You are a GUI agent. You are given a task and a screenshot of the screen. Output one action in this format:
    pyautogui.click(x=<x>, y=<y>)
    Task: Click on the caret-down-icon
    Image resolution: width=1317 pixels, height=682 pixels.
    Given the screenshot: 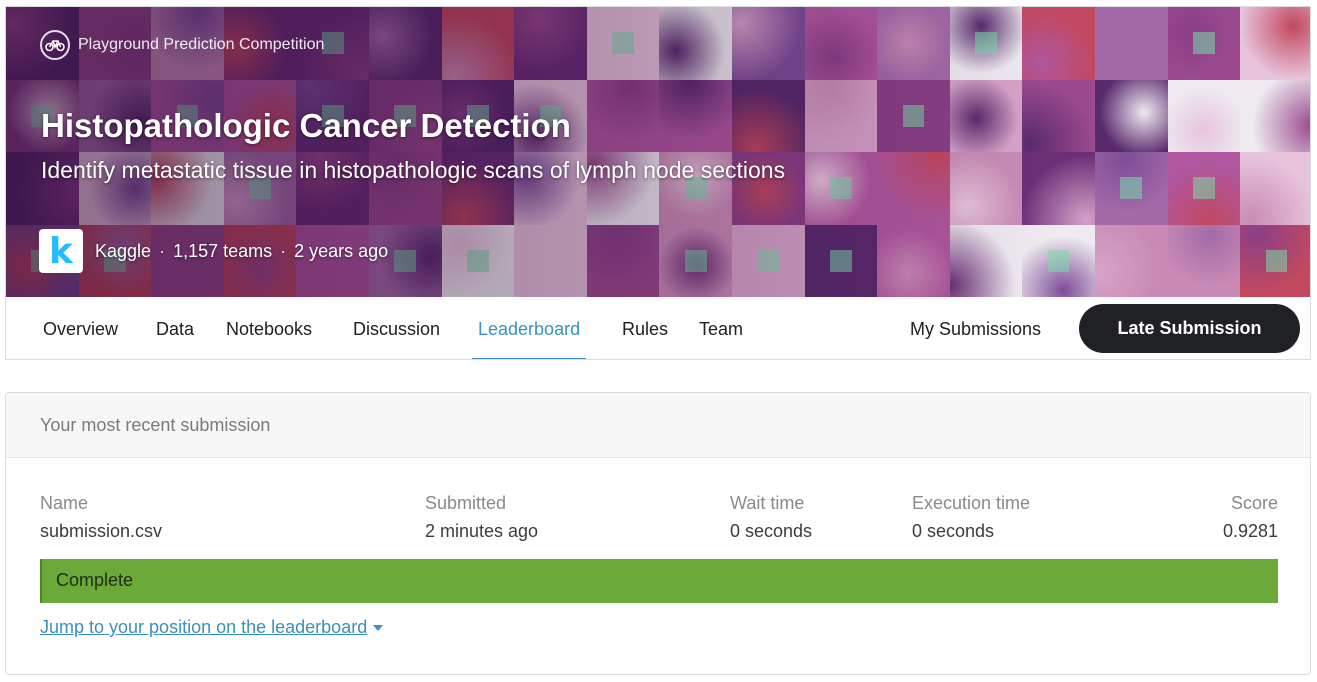 What is the action you would take?
    pyautogui.click(x=378, y=627)
    